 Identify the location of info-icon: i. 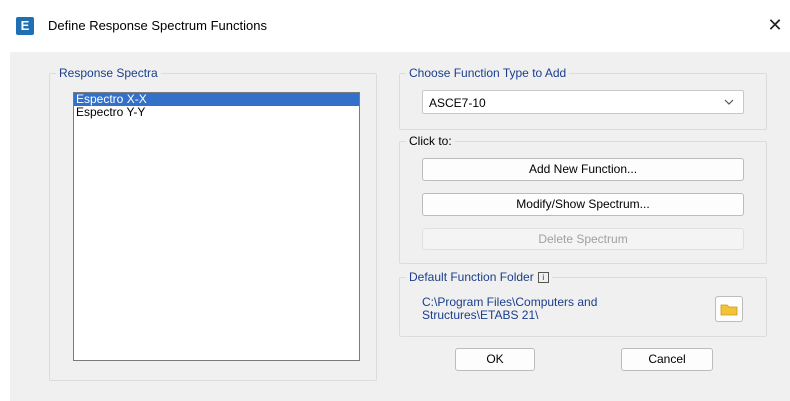
(543, 278).